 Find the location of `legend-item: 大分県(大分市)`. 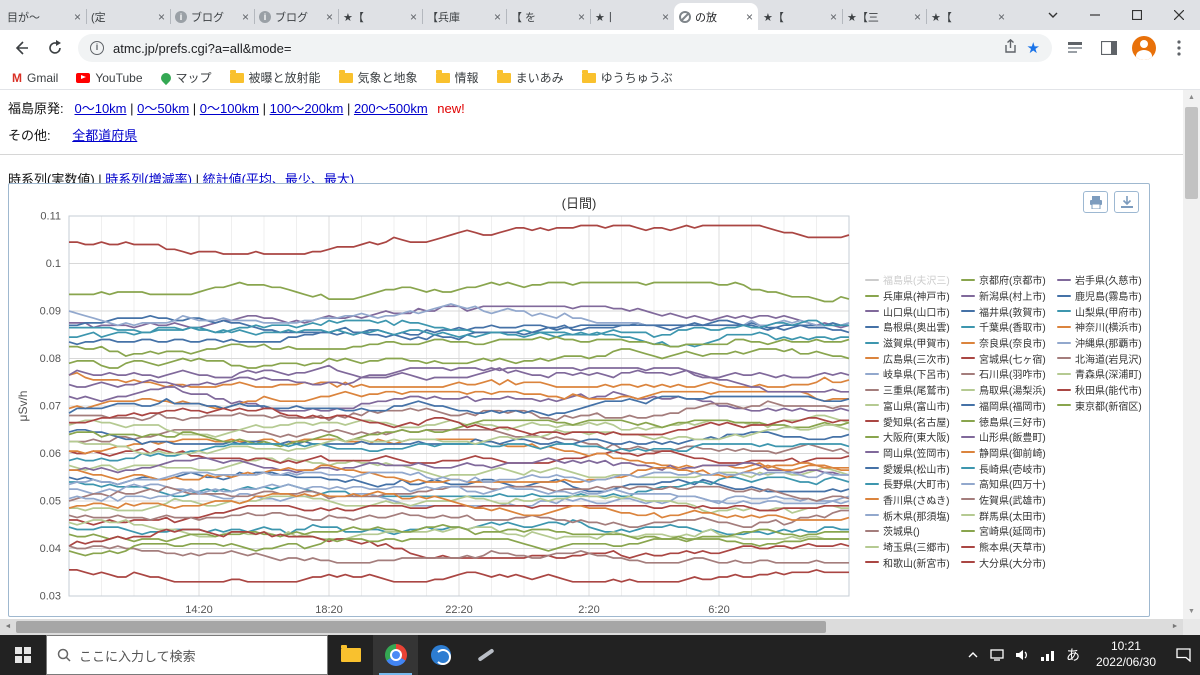

legend-item: 大分県(大分市) is located at coordinates (1008, 562).